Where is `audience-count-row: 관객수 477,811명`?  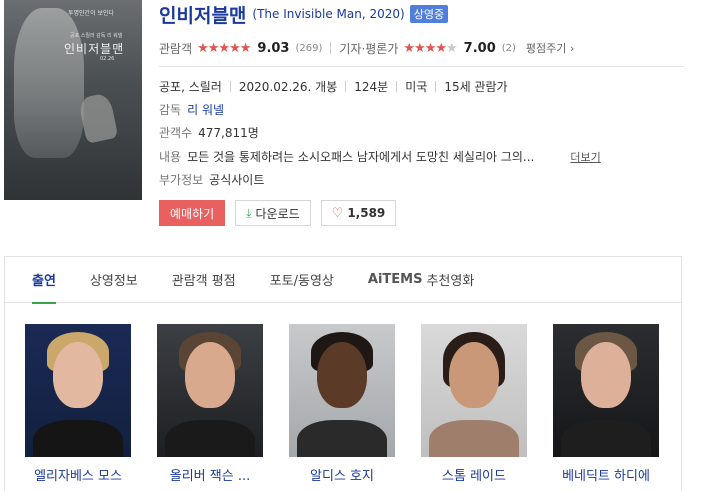 audience-count-row: 관객수 477,811명 is located at coordinates (209, 132).